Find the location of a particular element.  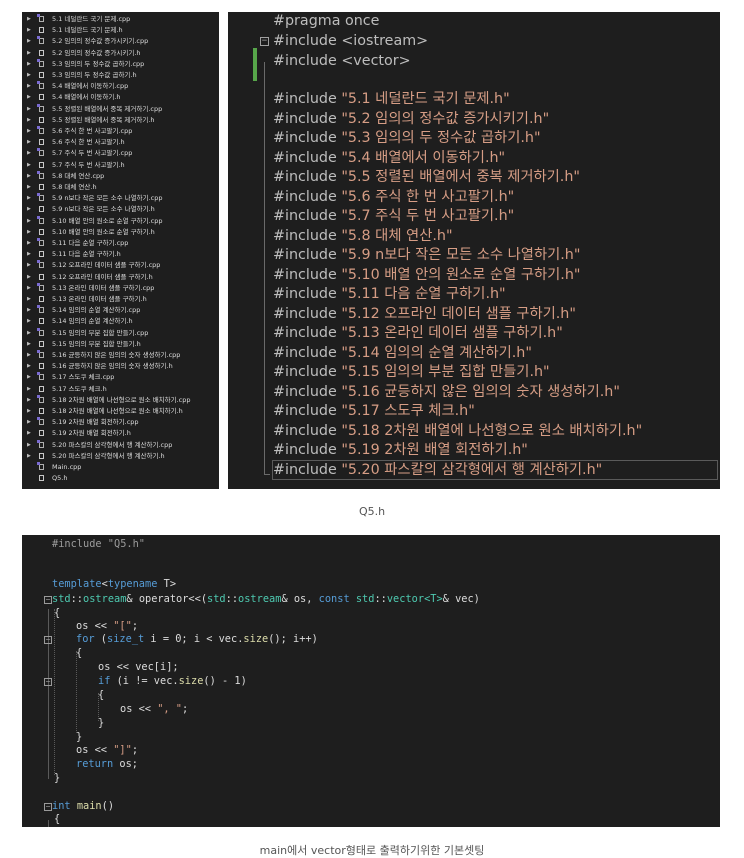

explorer-file-item: ▶ 5.3 임의의 두 정수값 곱하기.cpp is located at coordinates (120, 64).